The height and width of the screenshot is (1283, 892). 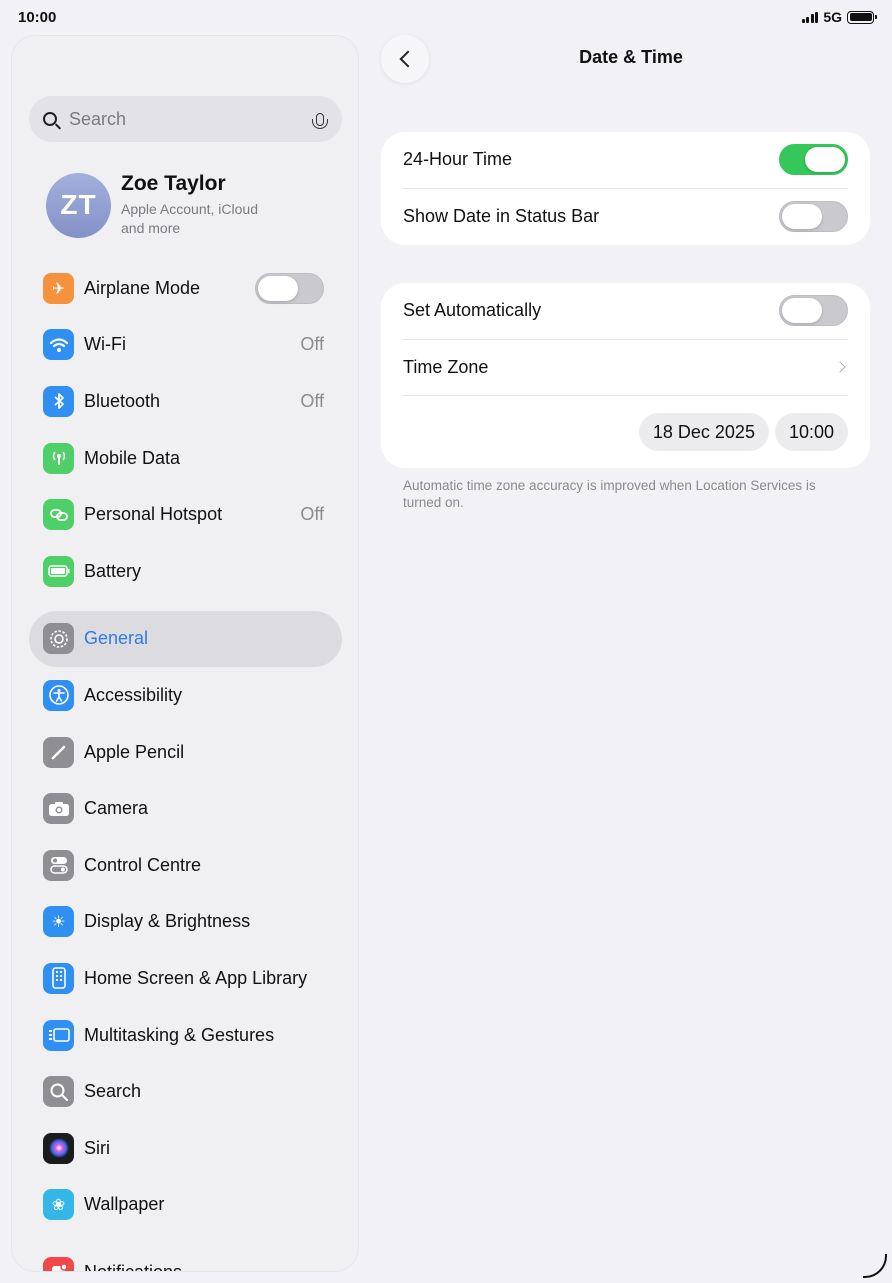 What do you see at coordinates (811, 432) in the screenshot?
I see `time-picker-button: 10:00` at bounding box center [811, 432].